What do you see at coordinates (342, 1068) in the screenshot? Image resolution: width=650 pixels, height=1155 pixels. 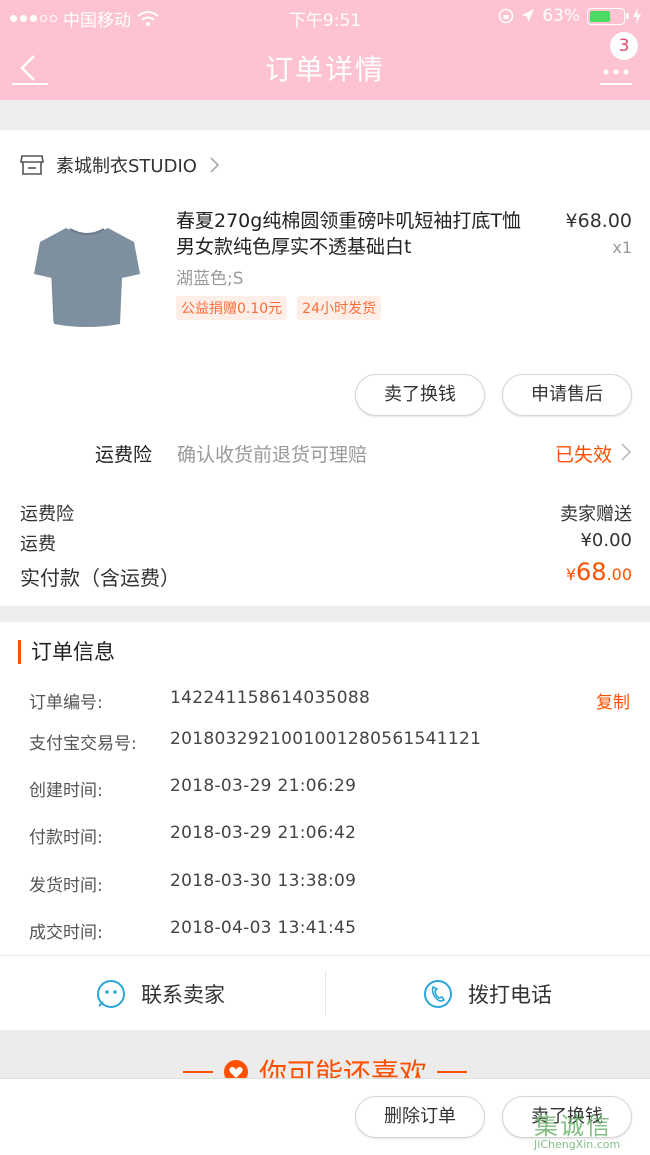 I see `recommend-title: 你可能还喜欢` at bounding box center [342, 1068].